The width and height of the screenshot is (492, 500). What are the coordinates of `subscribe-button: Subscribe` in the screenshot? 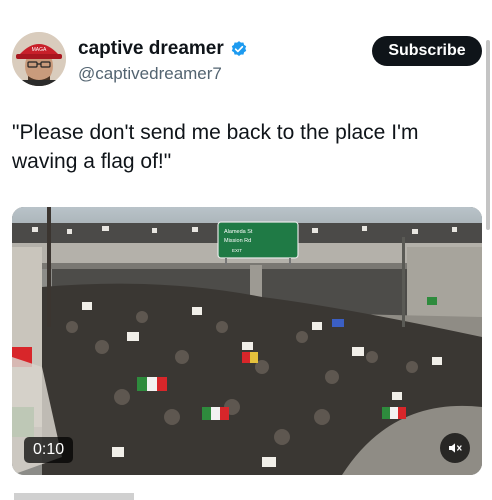 It's located at (427, 51).